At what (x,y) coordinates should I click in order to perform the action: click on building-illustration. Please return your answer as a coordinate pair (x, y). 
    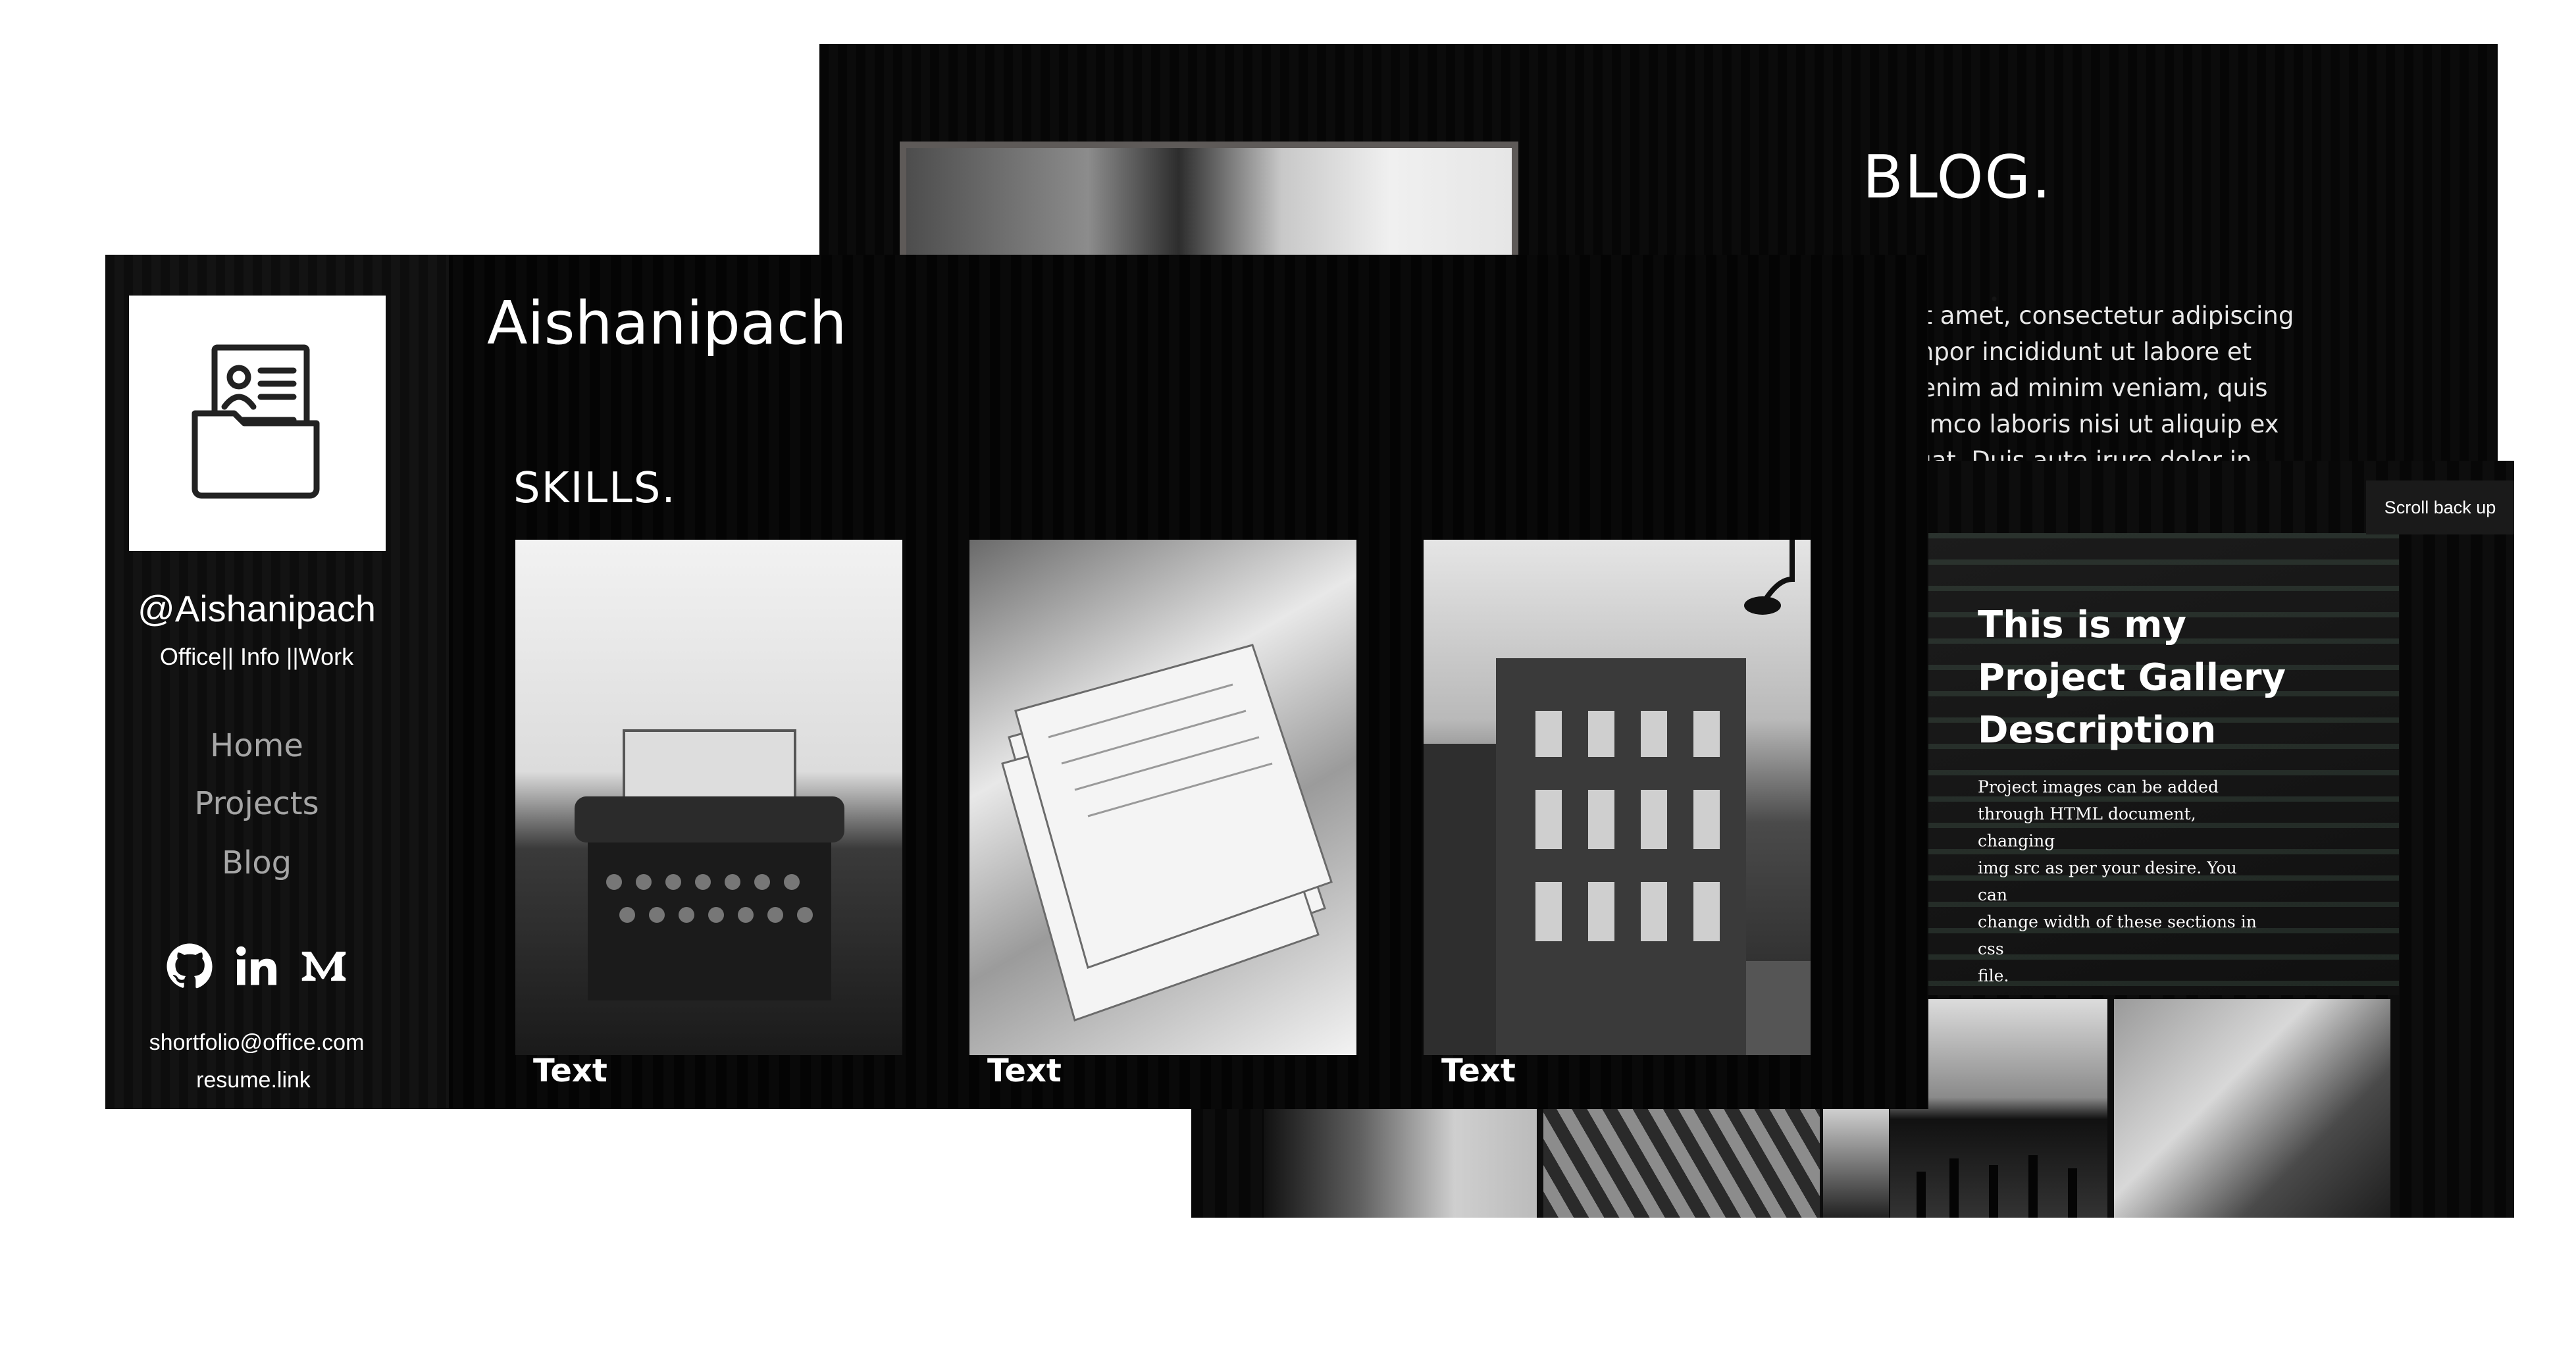
    Looking at the image, I should click on (1617, 797).